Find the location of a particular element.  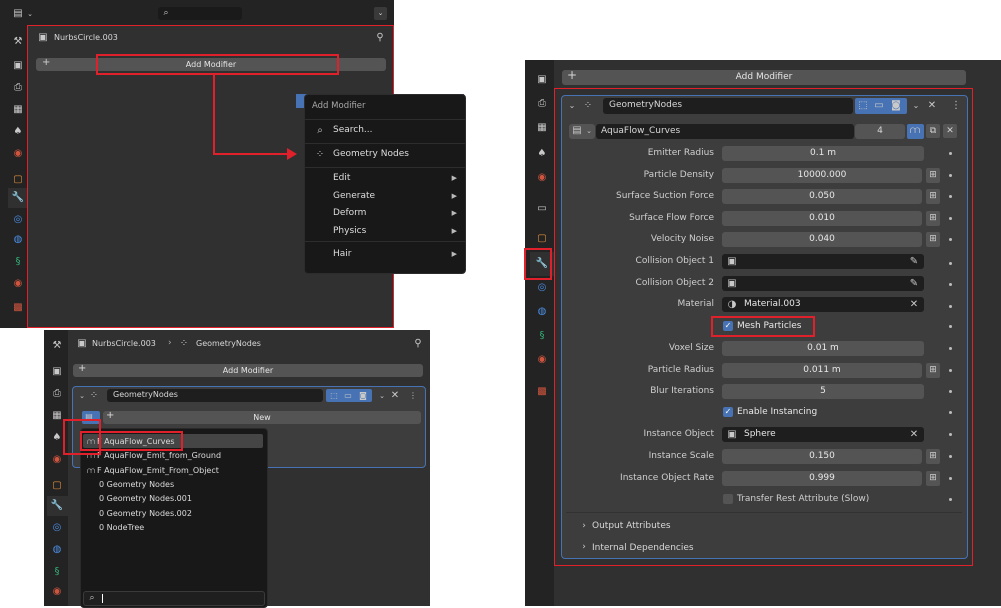

instance-object-field: ▣ Sphere ✕ is located at coordinates (823, 434).